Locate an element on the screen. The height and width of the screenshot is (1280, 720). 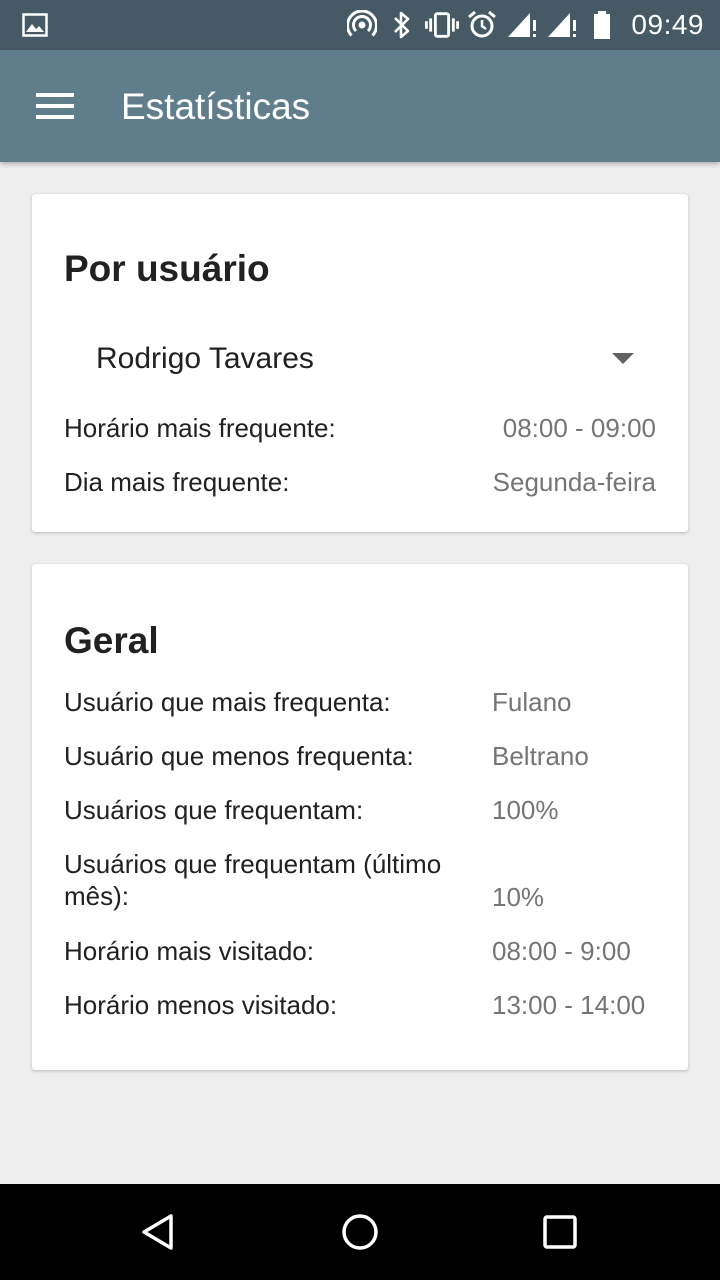
status-icons: 09:49 is located at coordinates (532, 25).